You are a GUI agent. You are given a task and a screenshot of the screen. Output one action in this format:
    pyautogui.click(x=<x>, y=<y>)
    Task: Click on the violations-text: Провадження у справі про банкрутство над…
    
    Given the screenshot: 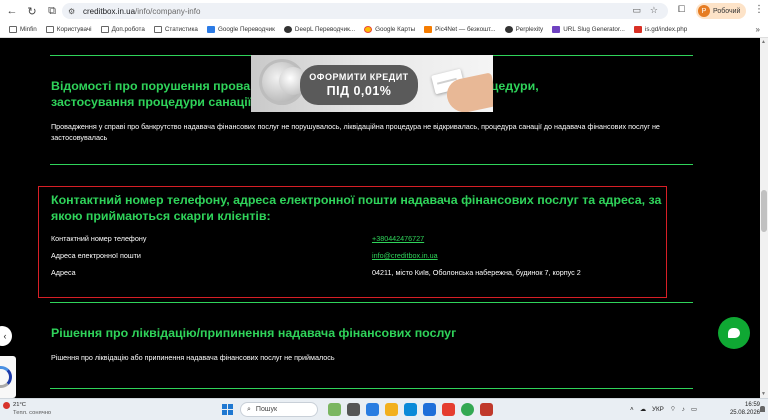 What is the action you would take?
    pyautogui.click(x=355, y=132)
    